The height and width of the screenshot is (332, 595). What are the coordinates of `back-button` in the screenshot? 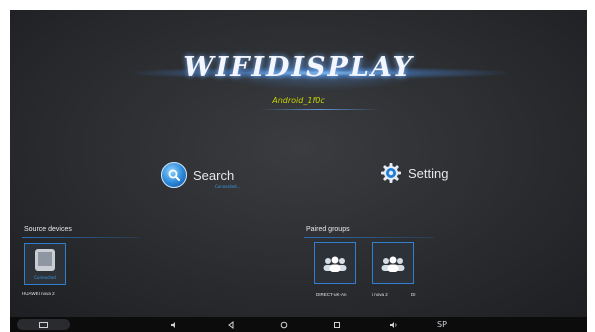 It's located at (231, 324).